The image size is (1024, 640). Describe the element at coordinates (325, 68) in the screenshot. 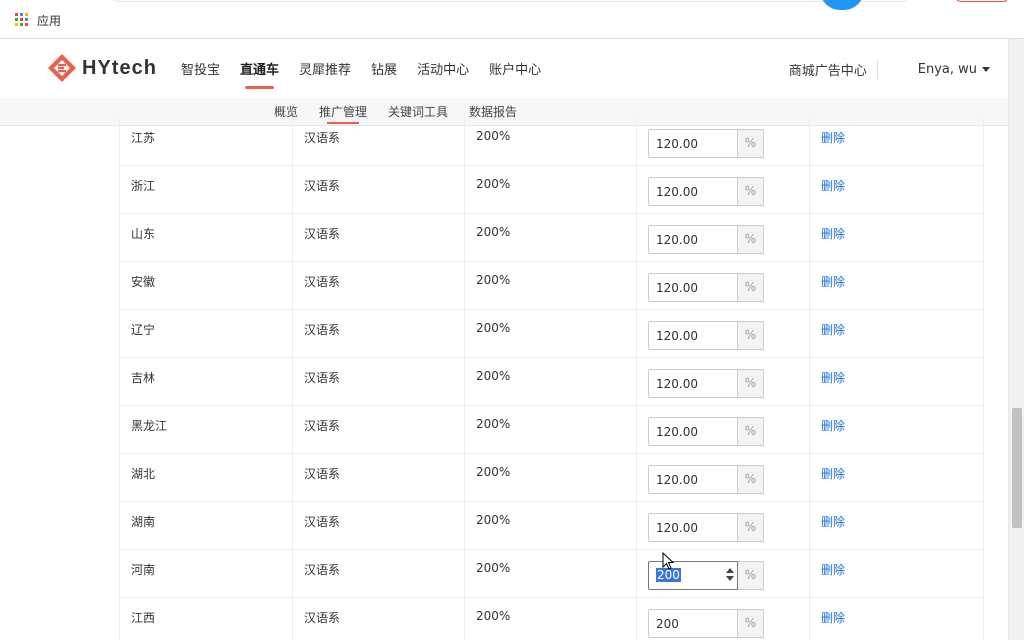

I see `nav-item-2: 灵犀推荐` at that location.